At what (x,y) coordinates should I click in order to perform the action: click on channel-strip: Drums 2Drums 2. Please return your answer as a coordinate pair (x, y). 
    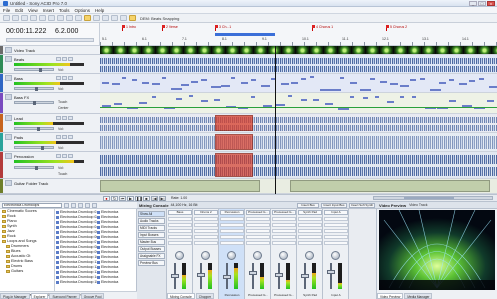
    Looking at the image, I should click on (206, 254).